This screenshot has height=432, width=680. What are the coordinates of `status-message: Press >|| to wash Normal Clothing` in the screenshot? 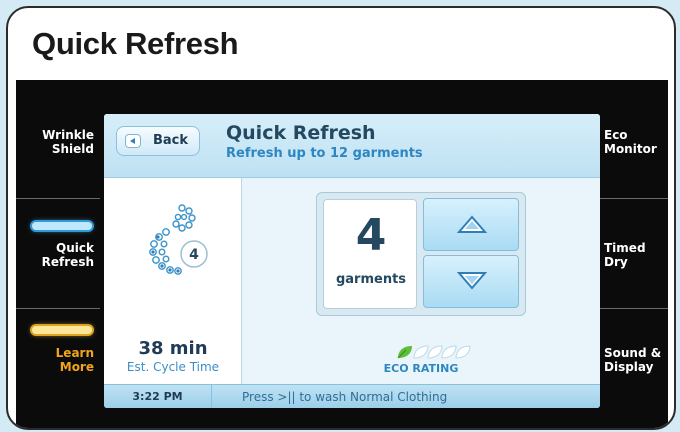 It's located at (345, 397).